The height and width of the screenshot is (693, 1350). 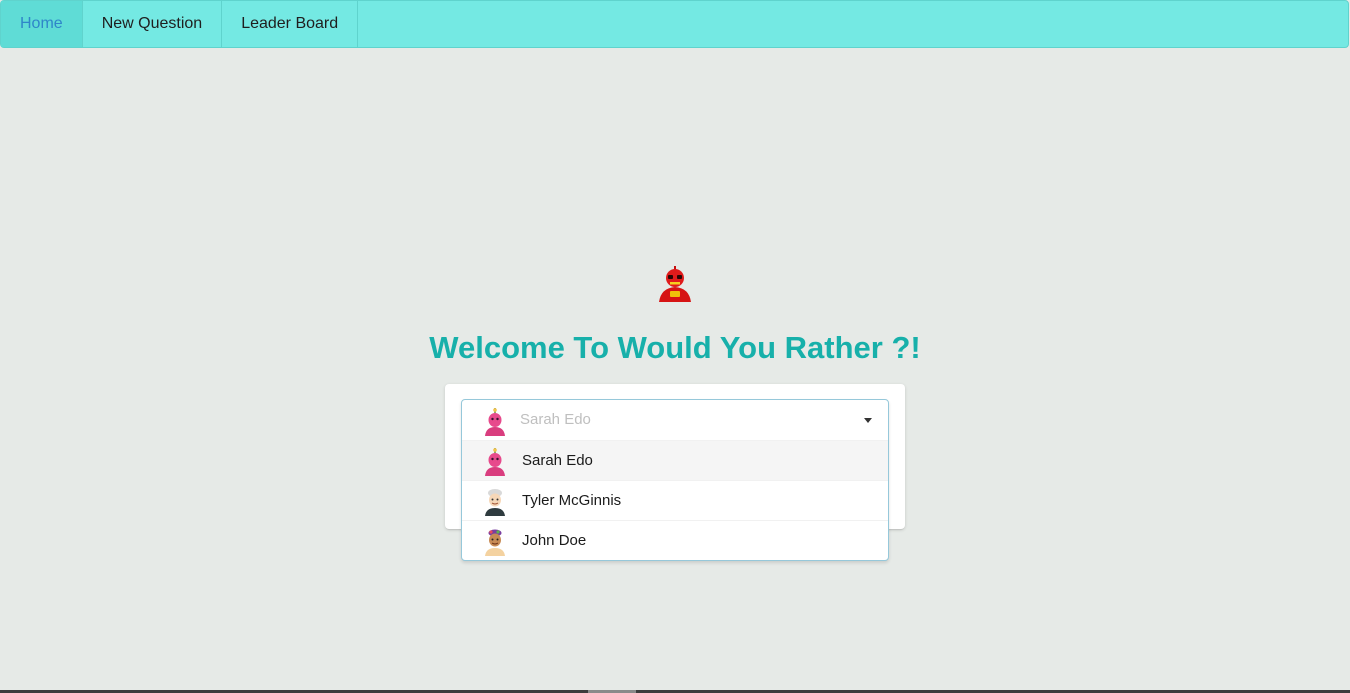 What do you see at coordinates (674, 24) in the screenshot?
I see `top-nav: Home New Question Leader Board` at bounding box center [674, 24].